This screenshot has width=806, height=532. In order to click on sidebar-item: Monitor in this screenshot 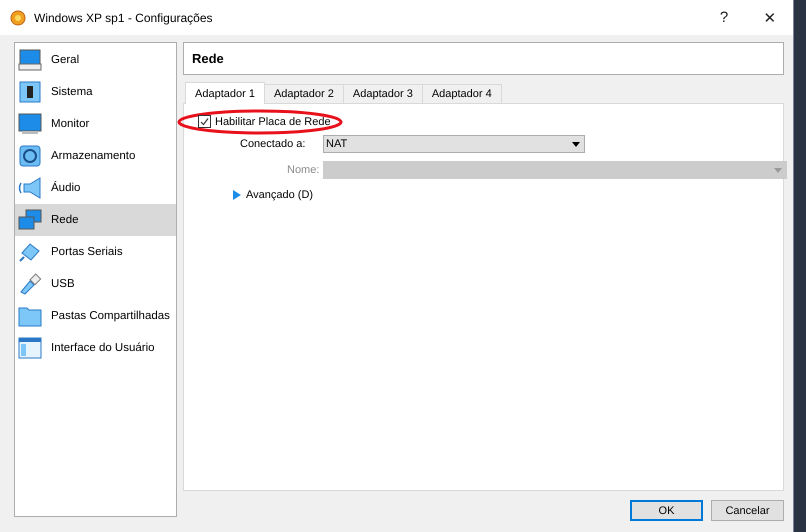, I will do `click(95, 124)`.